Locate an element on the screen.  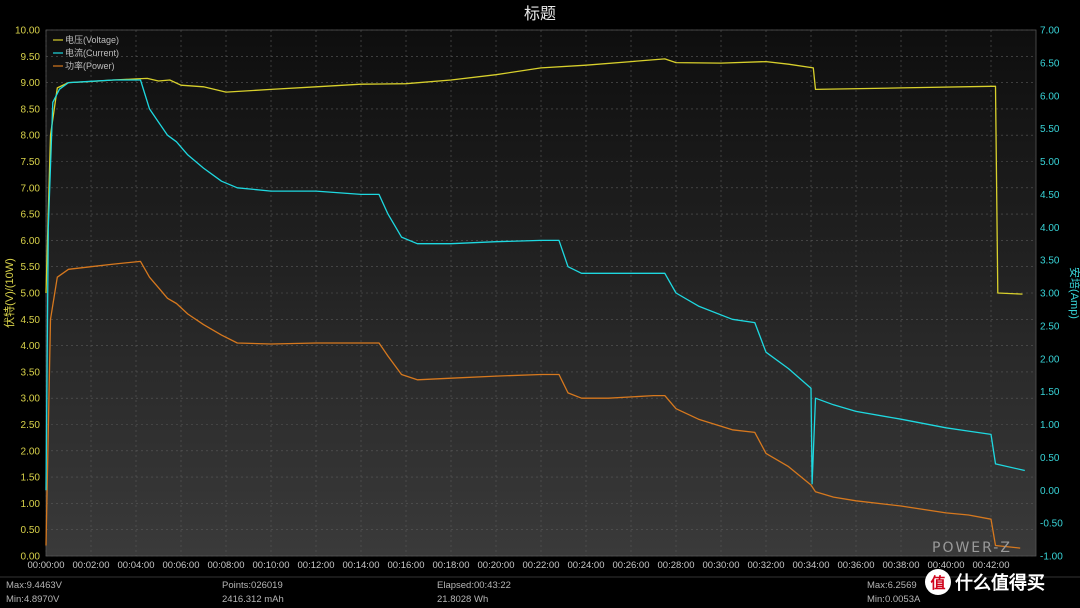
legend-power-label: 功率(Power) is located at coordinates (90, 65).